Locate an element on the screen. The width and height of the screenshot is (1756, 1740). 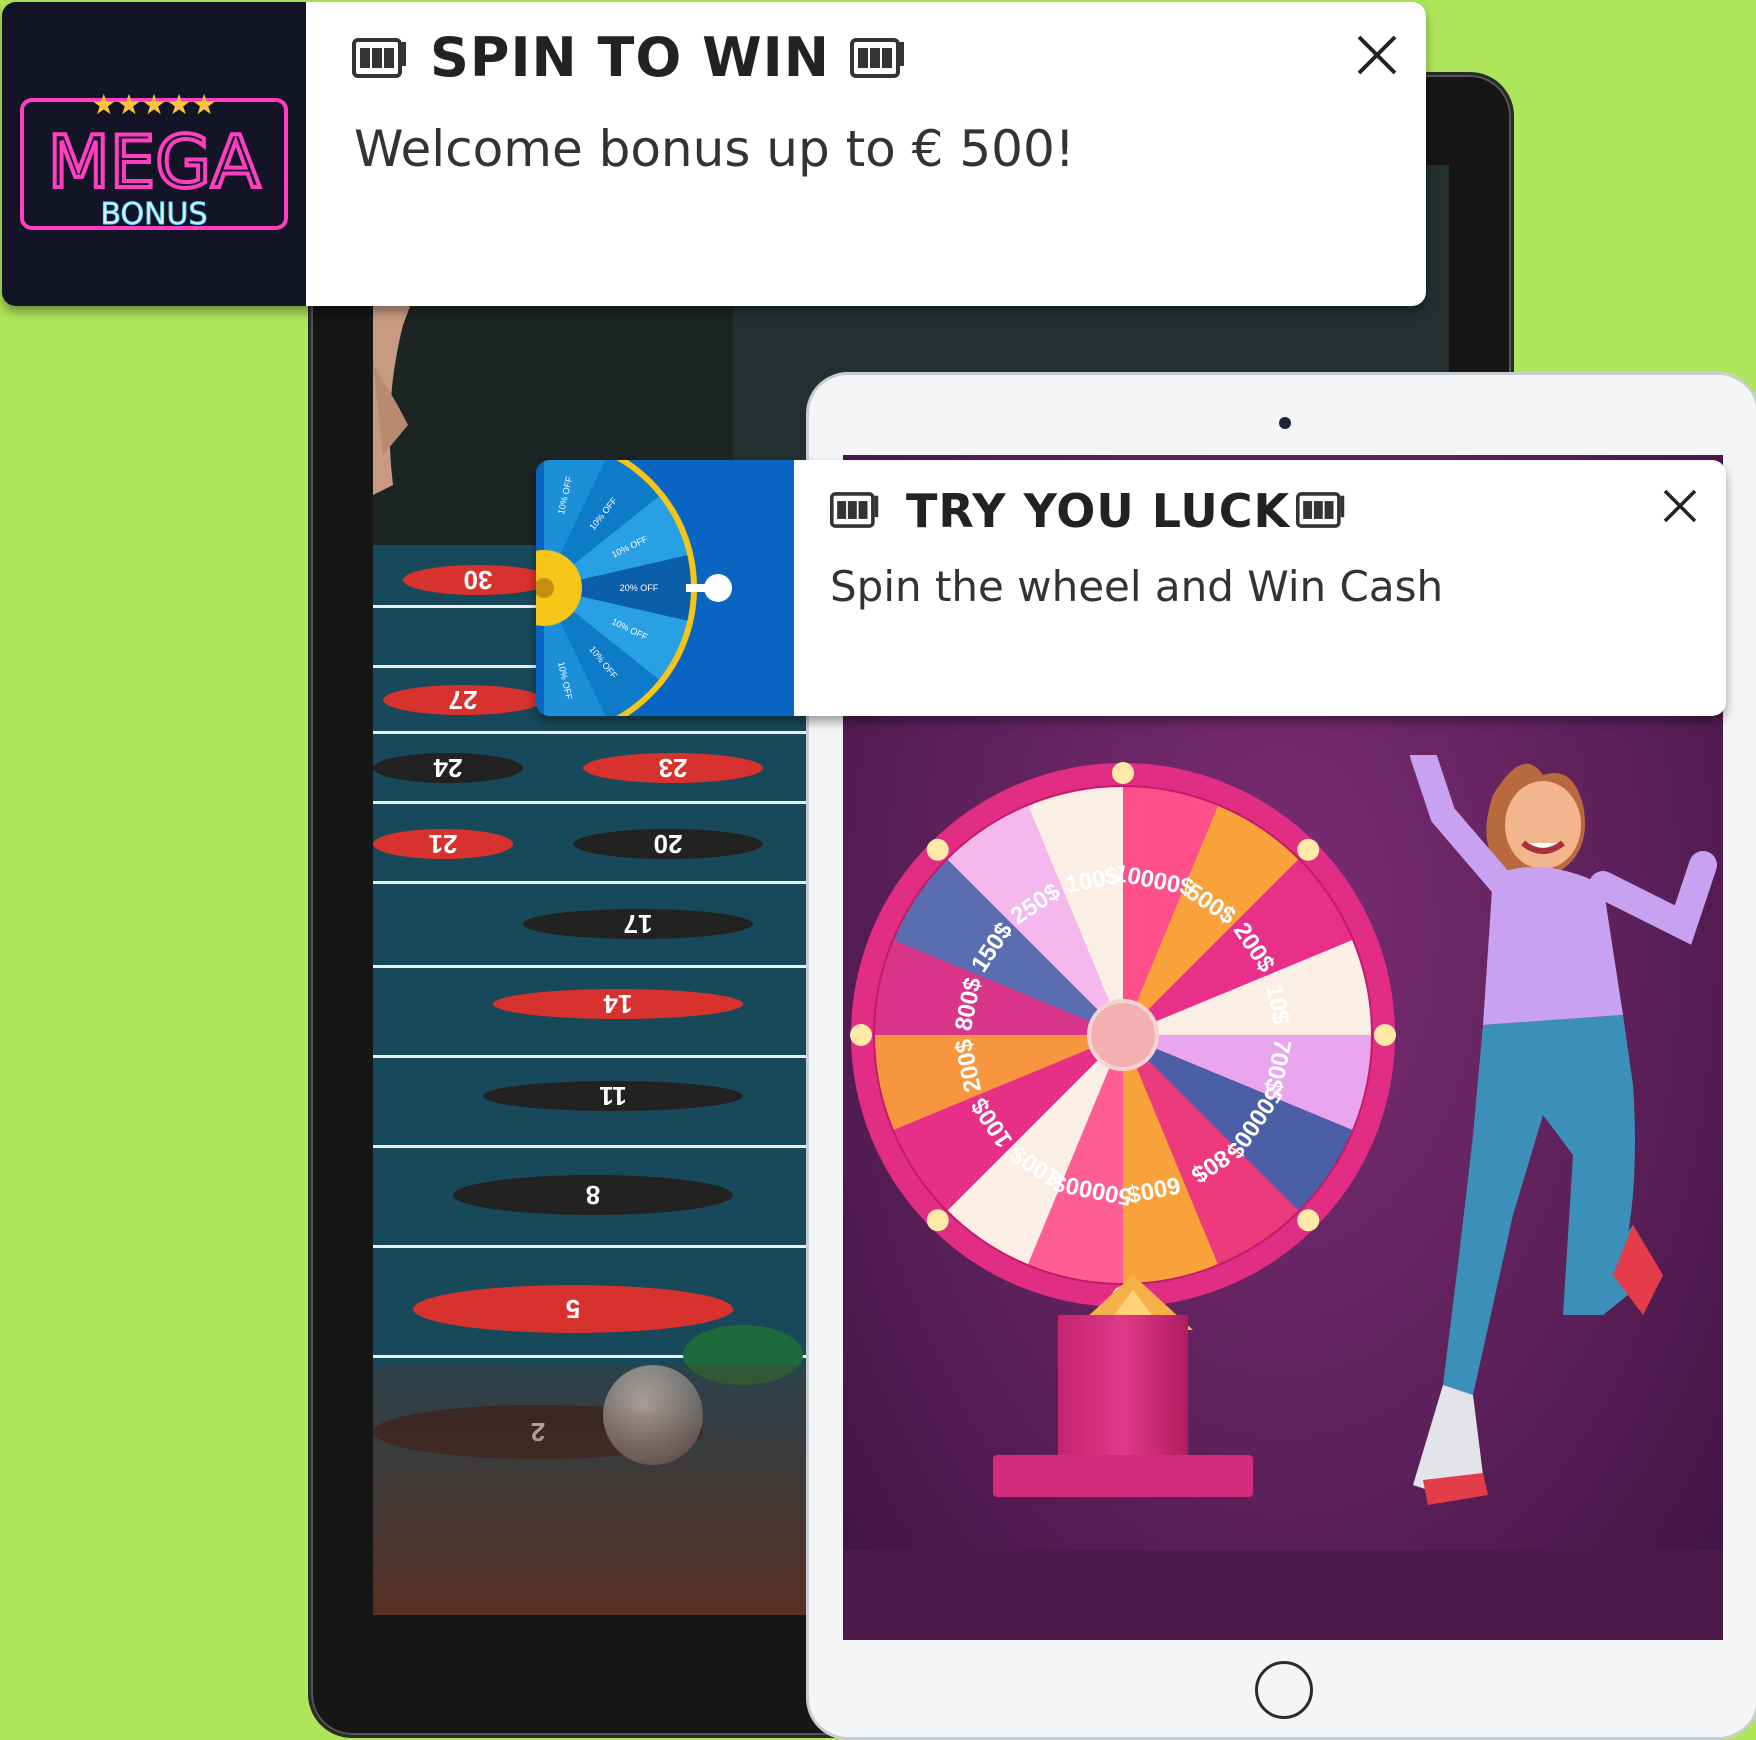
roulette-number: 17 is located at coordinates (638, 924).